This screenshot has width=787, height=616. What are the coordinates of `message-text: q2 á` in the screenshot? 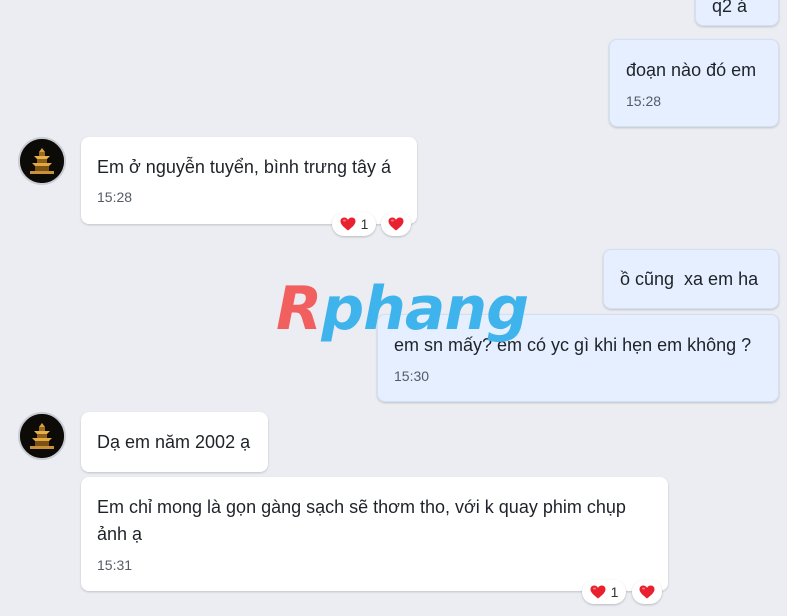 It's located at (730, 8).